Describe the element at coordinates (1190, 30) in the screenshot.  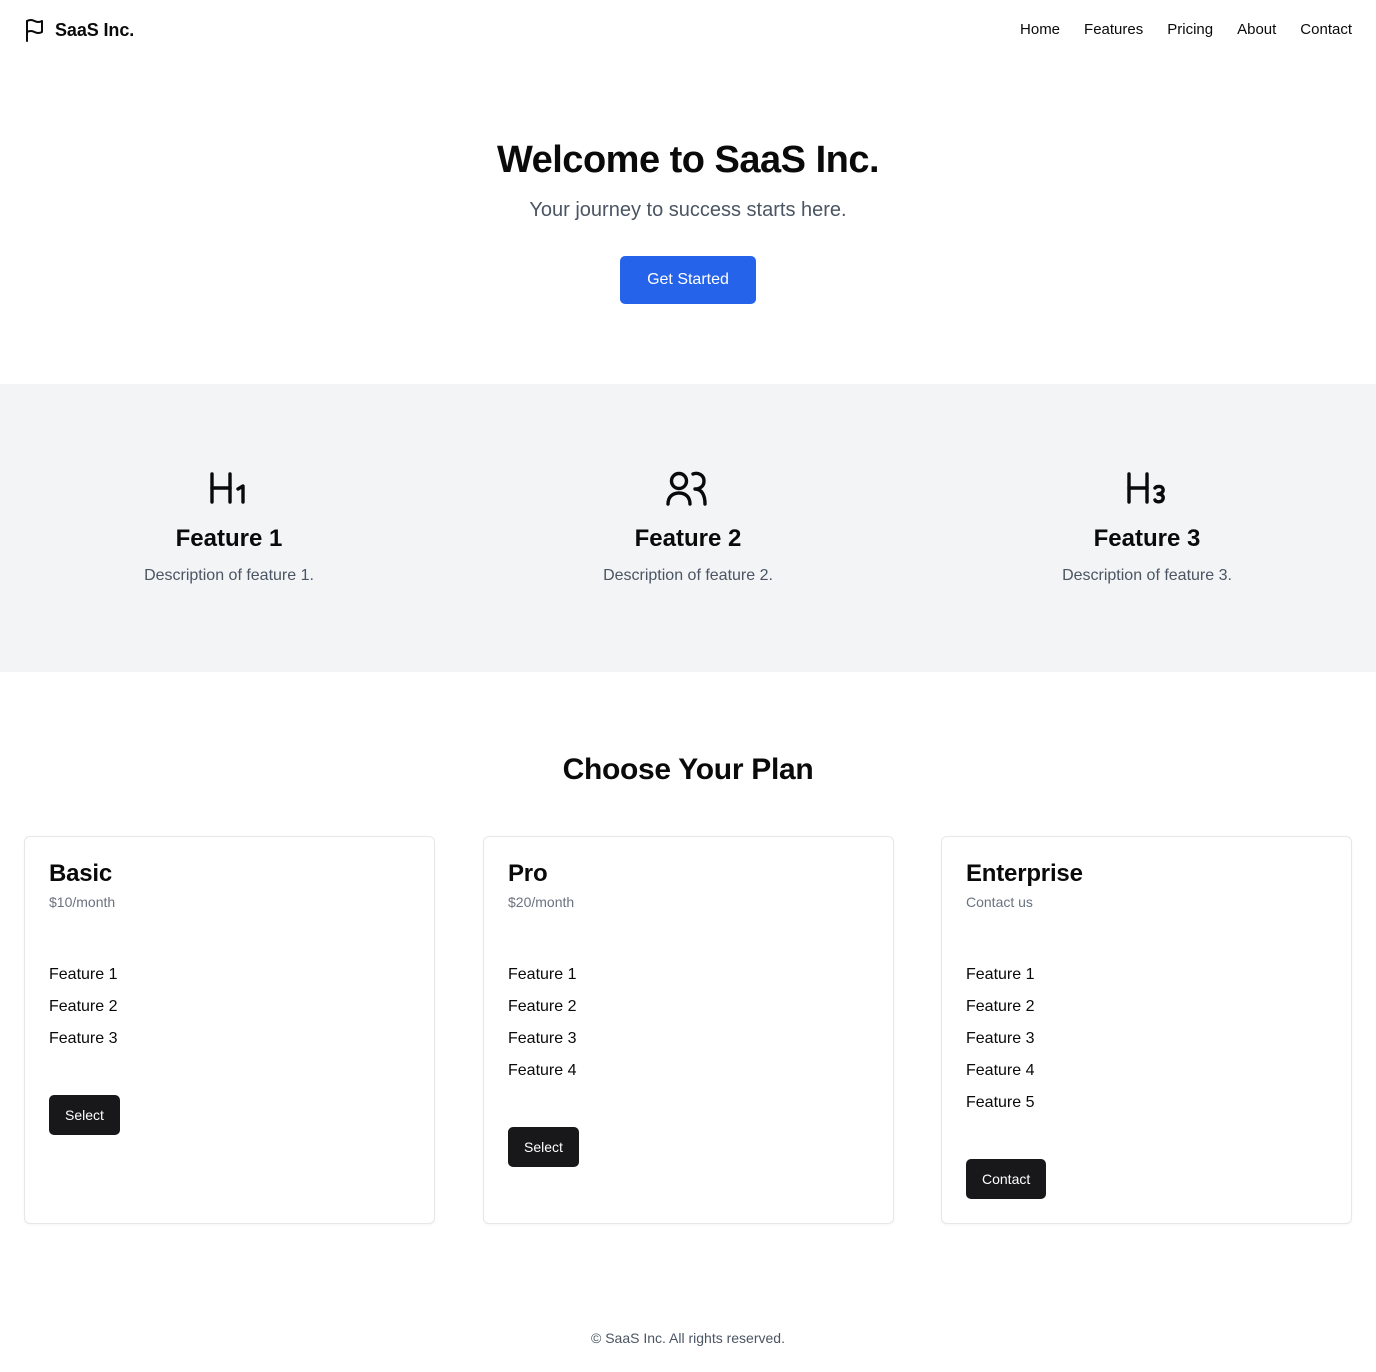
I see `nav-link-pricing: Pricing` at that location.